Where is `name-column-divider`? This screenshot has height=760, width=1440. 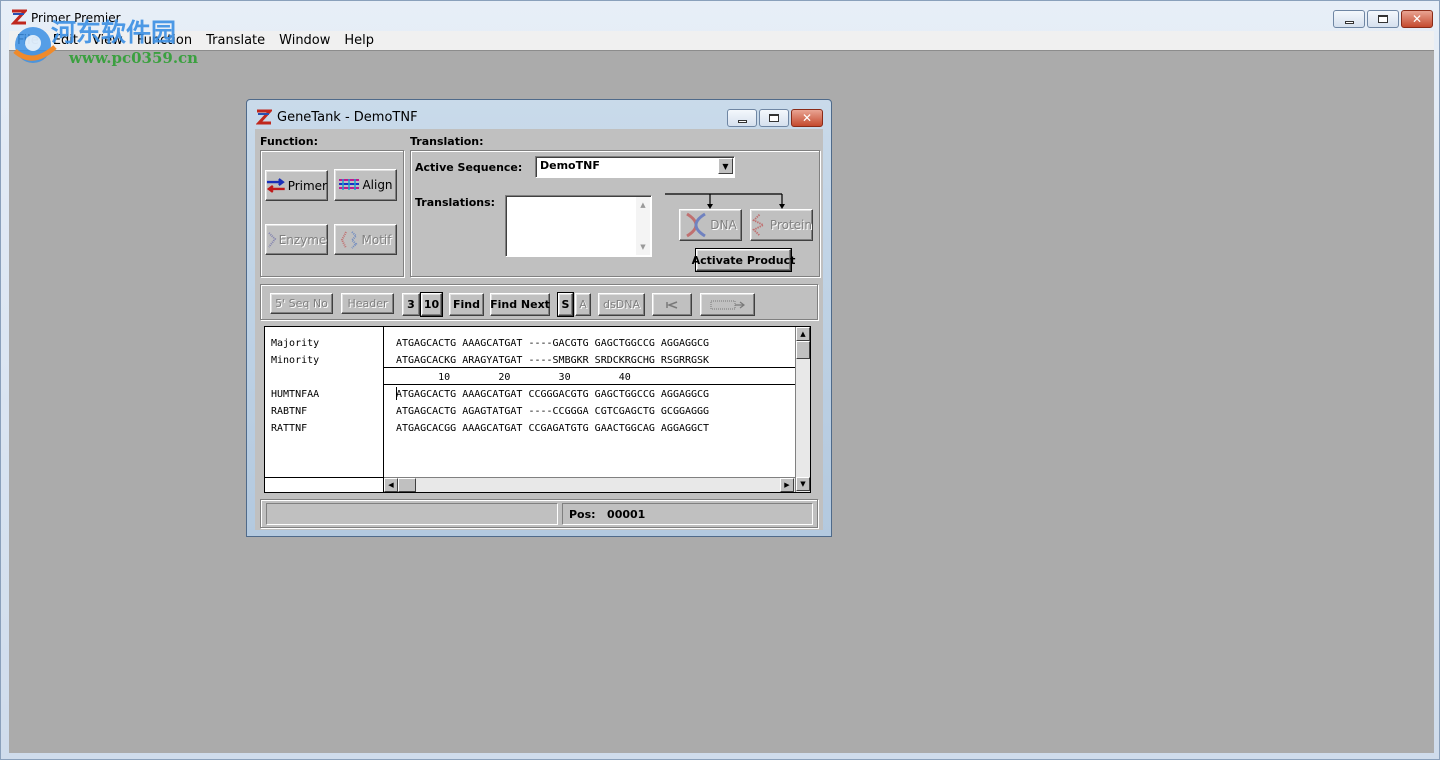 name-column-divider is located at coordinates (383, 409).